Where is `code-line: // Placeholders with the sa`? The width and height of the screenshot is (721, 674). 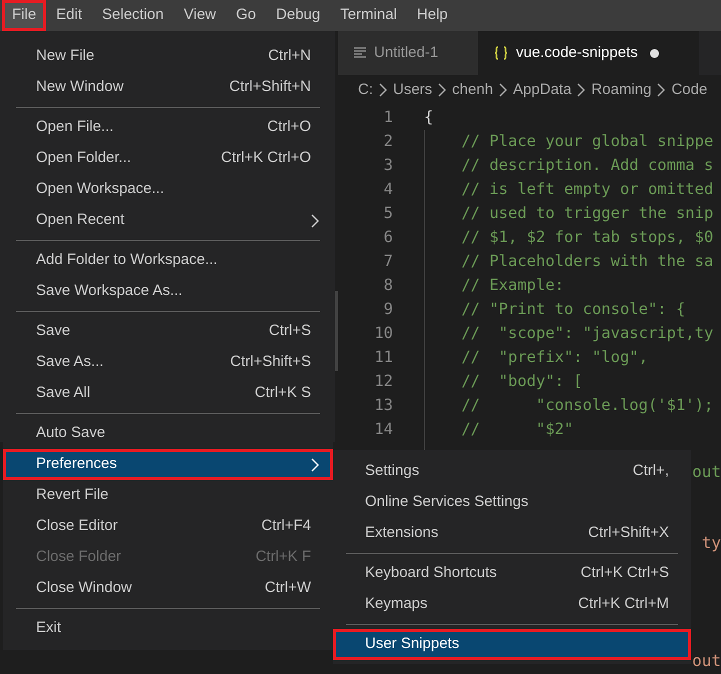
code-line: // Placeholders with the sa is located at coordinates (587, 261).